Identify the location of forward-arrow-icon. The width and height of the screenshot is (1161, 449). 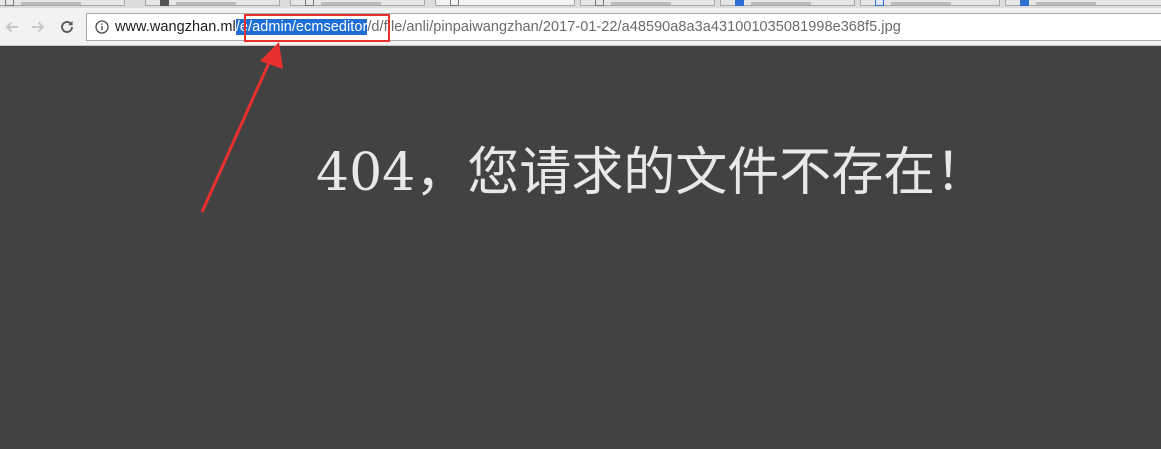
(38, 27).